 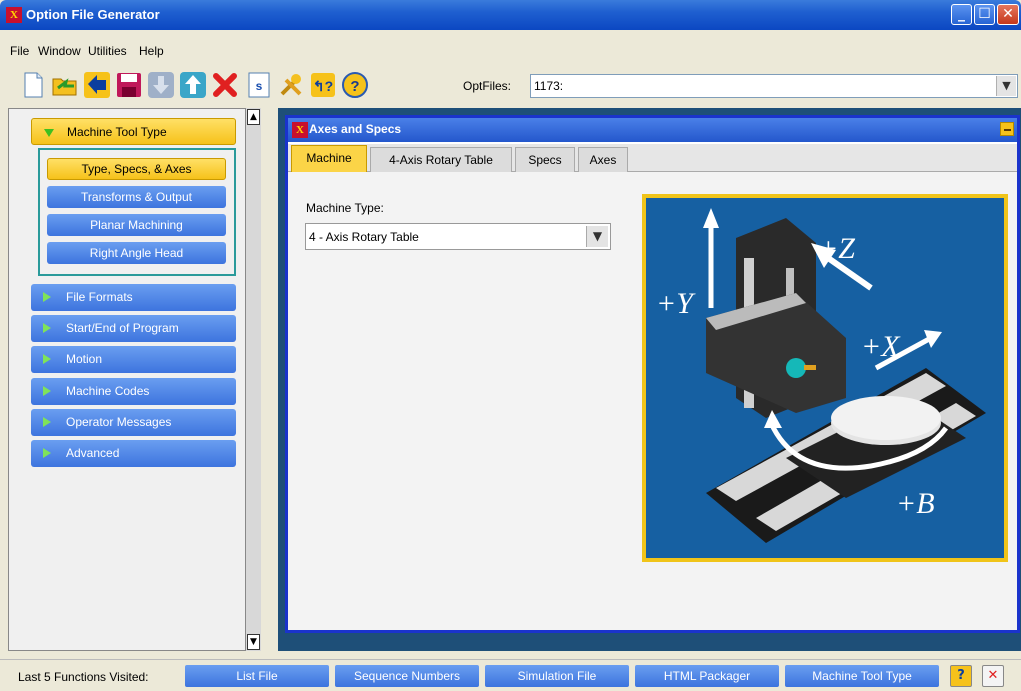 What do you see at coordinates (915, 503) in the screenshot?
I see `axis-label-b: +B` at bounding box center [915, 503].